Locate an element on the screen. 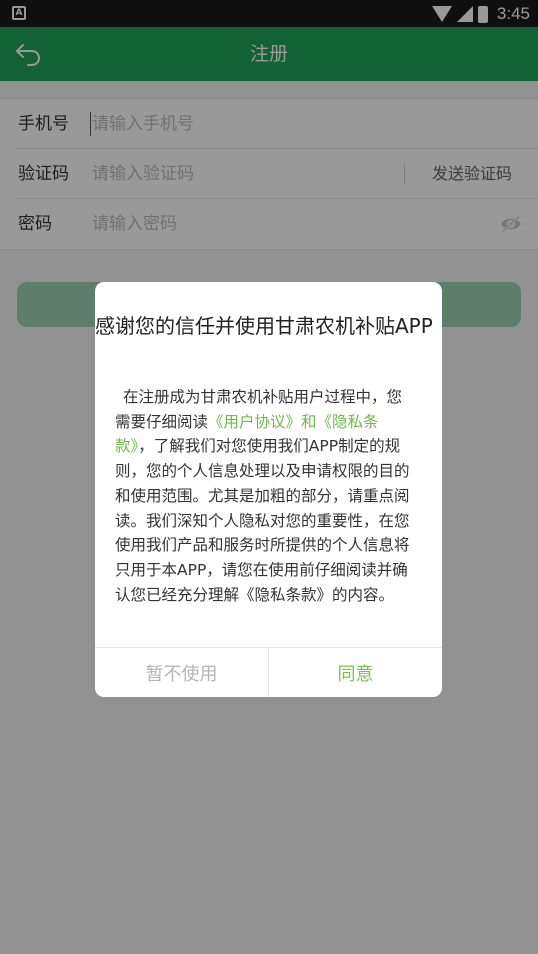 Image resolution: width=538 pixels, height=954 pixels. user-agreement-link: 《用户协议》 is located at coordinates (254, 422).